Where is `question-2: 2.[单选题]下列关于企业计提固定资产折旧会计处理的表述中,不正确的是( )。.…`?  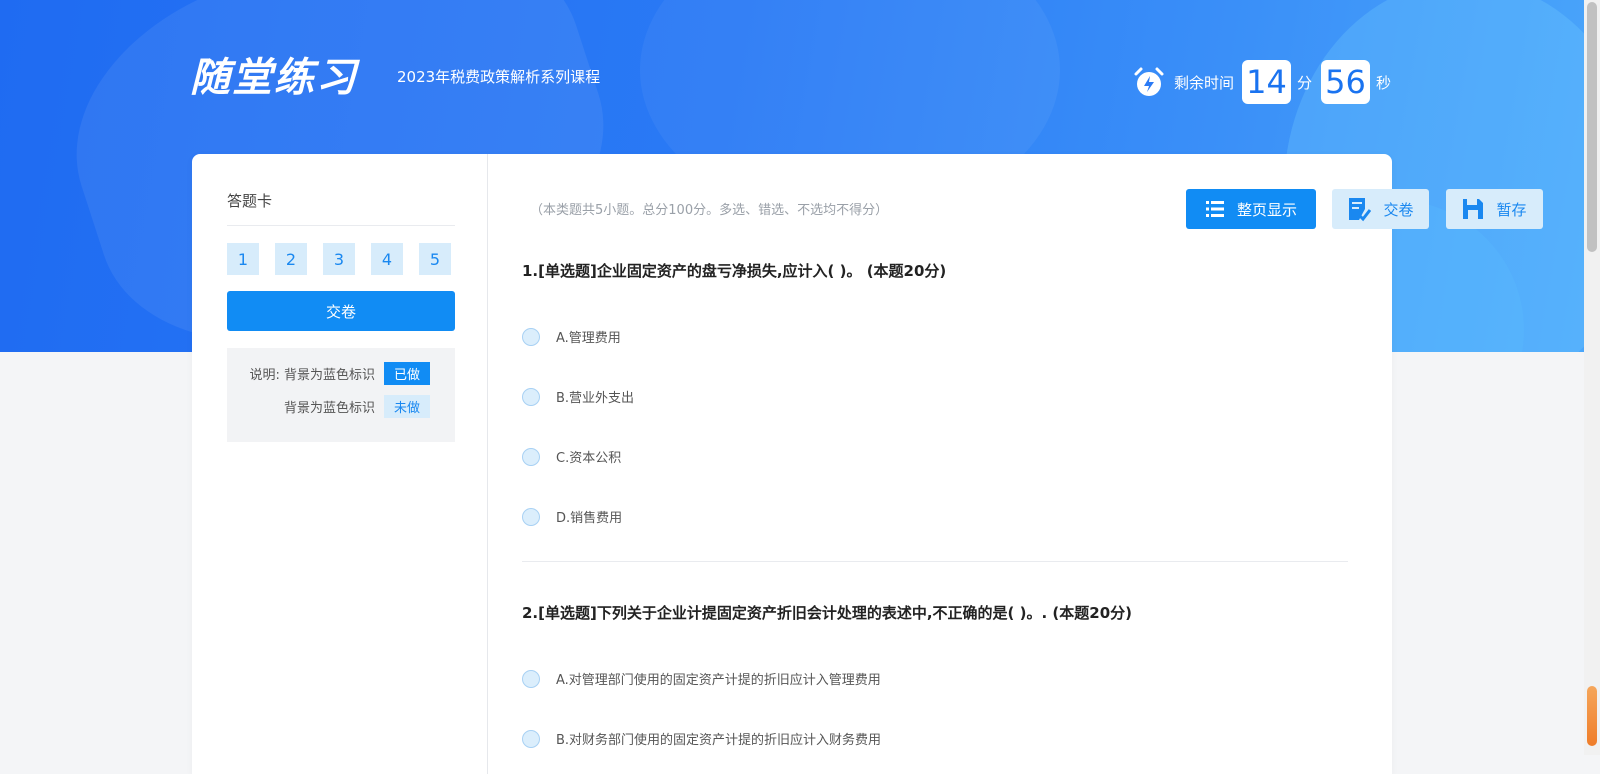 question-2: 2.[单选题]下列关于企业计提固定资产折旧会计处理的表述中,不正确的是( )。.… is located at coordinates (935, 613).